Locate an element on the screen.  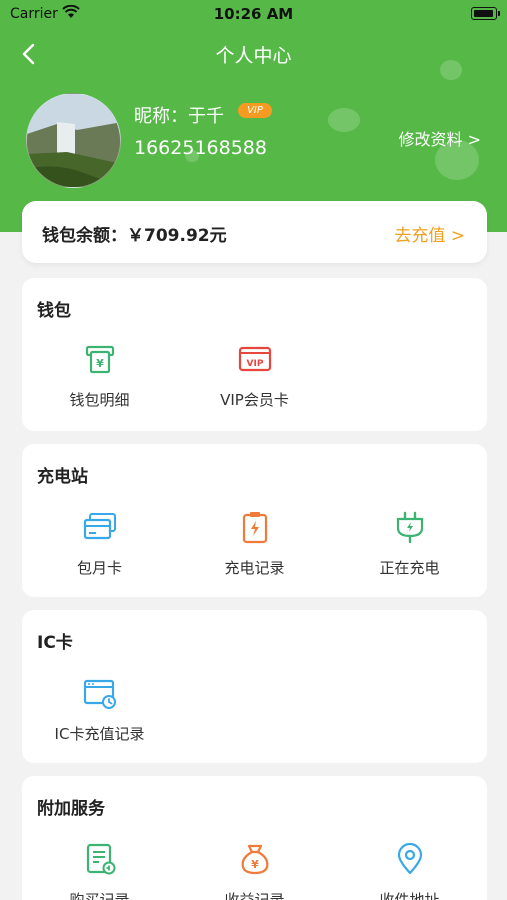
grid-item-wallet-detail: ¥ 钱包明细 is located at coordinates (99, 382).